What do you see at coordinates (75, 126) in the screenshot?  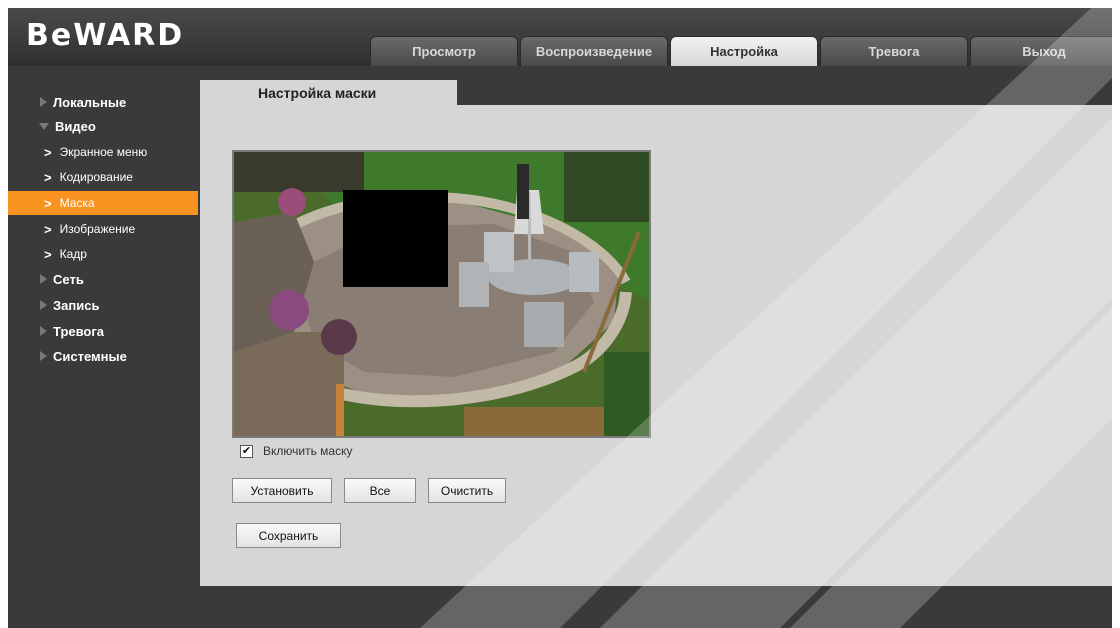 I see `sidebar-item-label: Видео` at bounding box center [75, 126].